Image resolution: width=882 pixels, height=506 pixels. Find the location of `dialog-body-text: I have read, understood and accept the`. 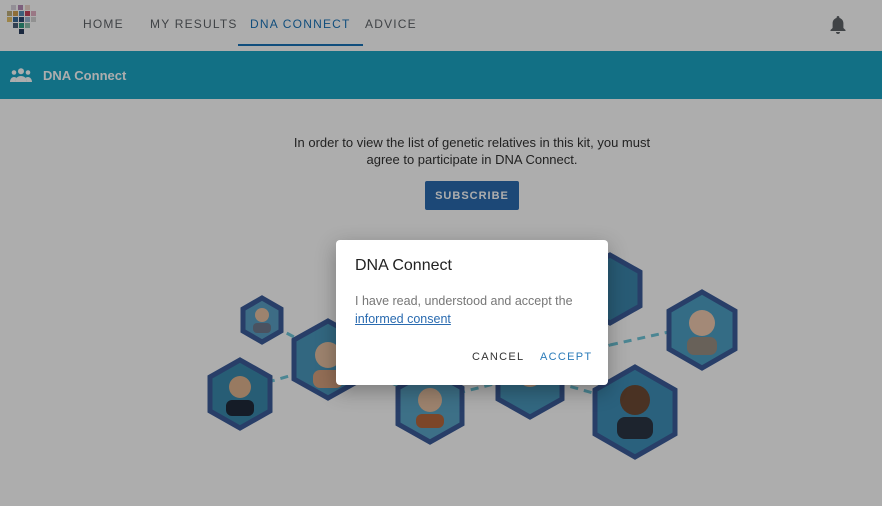

dialog-body-text: I have read, understood and accept the is located at coordinates (464, 301).